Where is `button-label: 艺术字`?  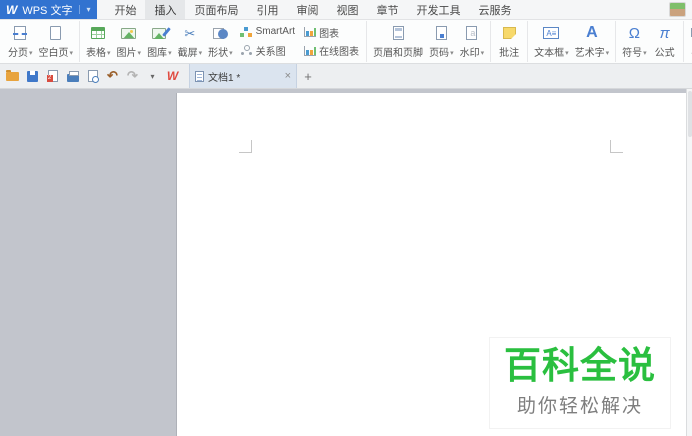
button-label: 艺术字 is located at coordinates (589, 53).